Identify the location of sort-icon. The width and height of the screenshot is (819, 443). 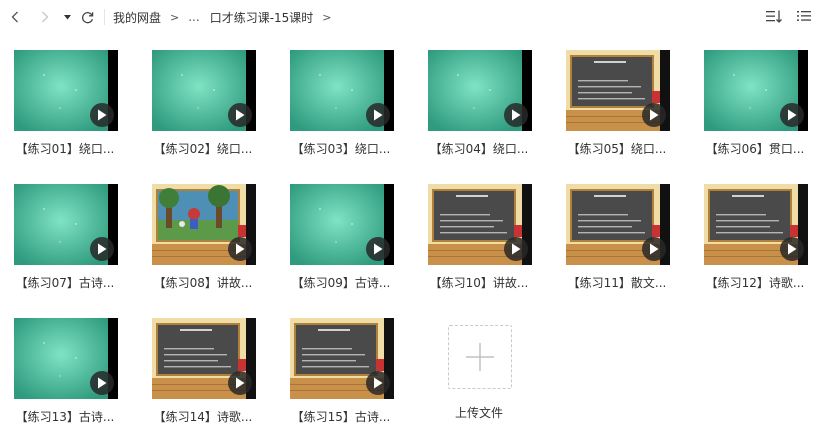
(773, 16).